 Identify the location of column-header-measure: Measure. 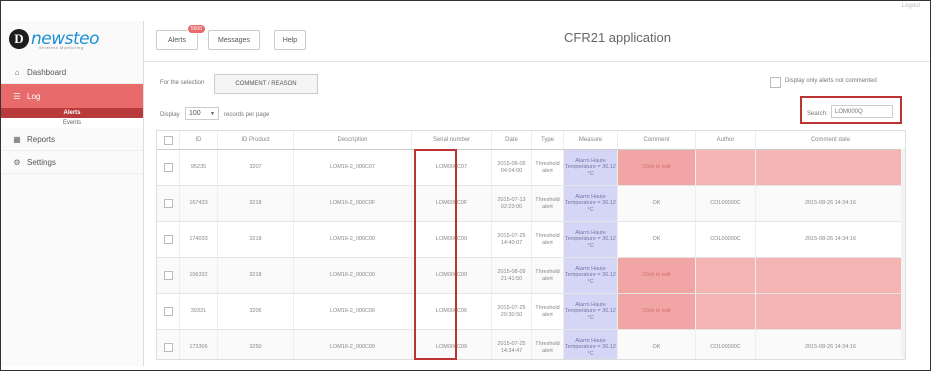
(590, 140).